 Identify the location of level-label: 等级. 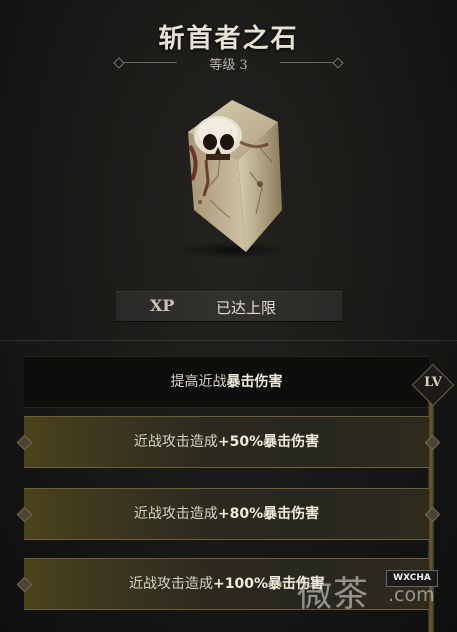
(222, 65).